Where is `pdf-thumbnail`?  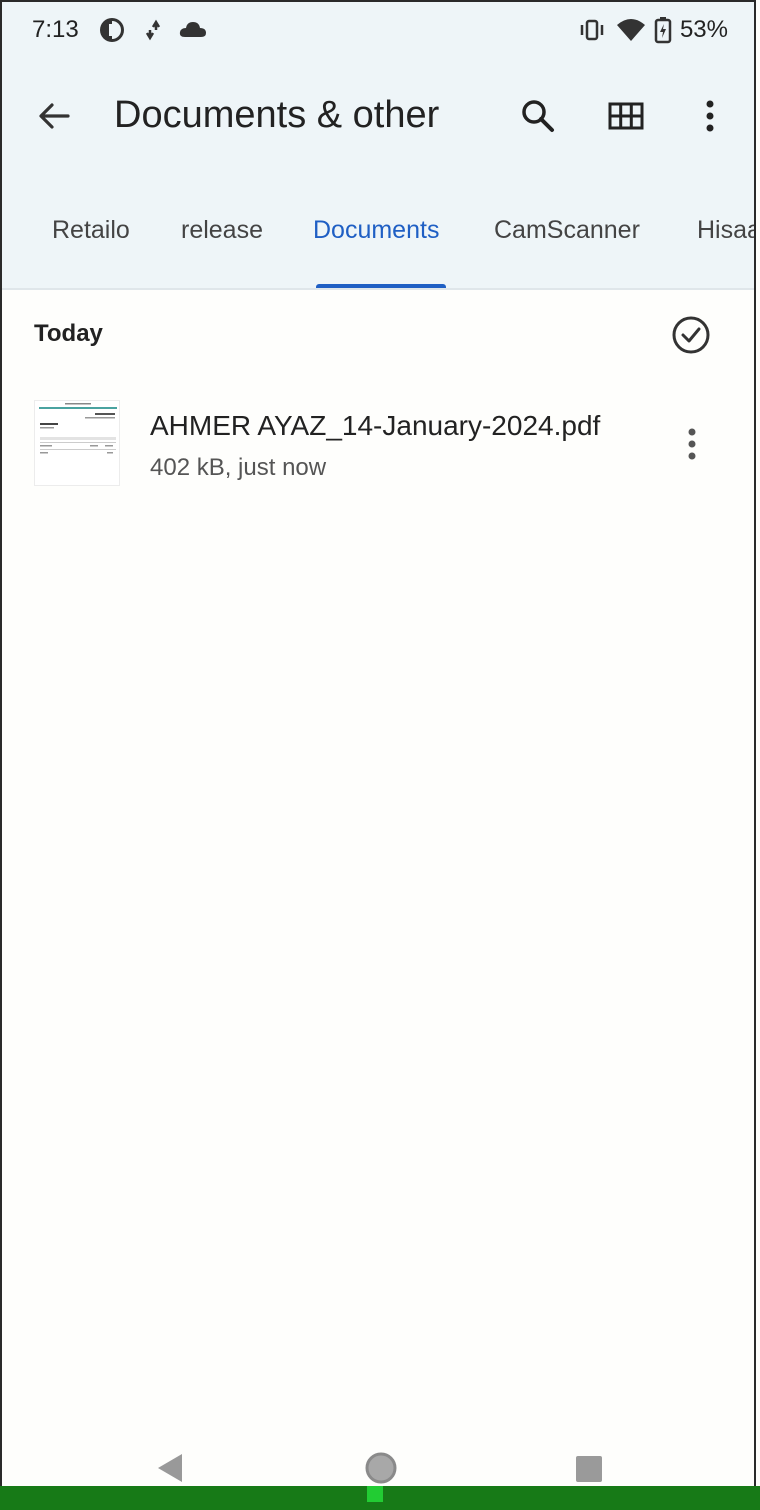 pdf-thumbnail is located at coordinates (77, 443).